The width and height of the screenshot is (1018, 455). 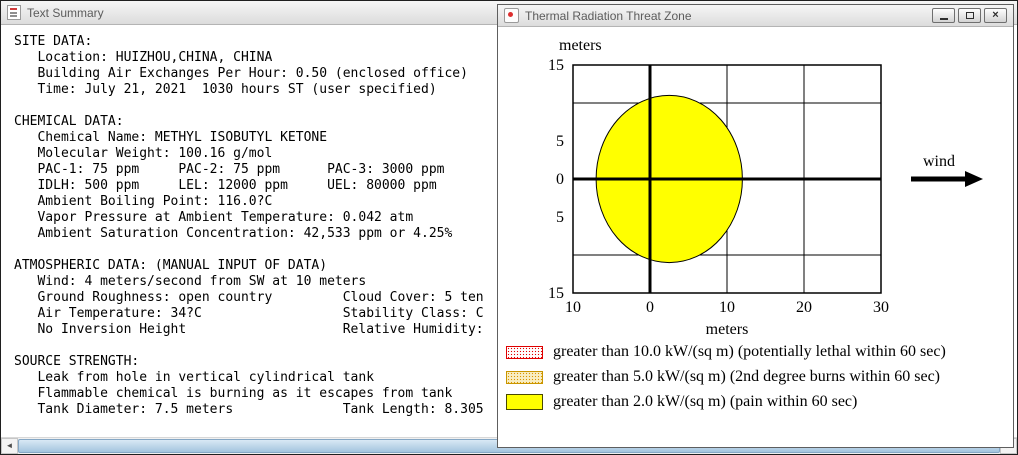 I want to click on scroll-left-icon: ◄, so click(x=9, y=445).